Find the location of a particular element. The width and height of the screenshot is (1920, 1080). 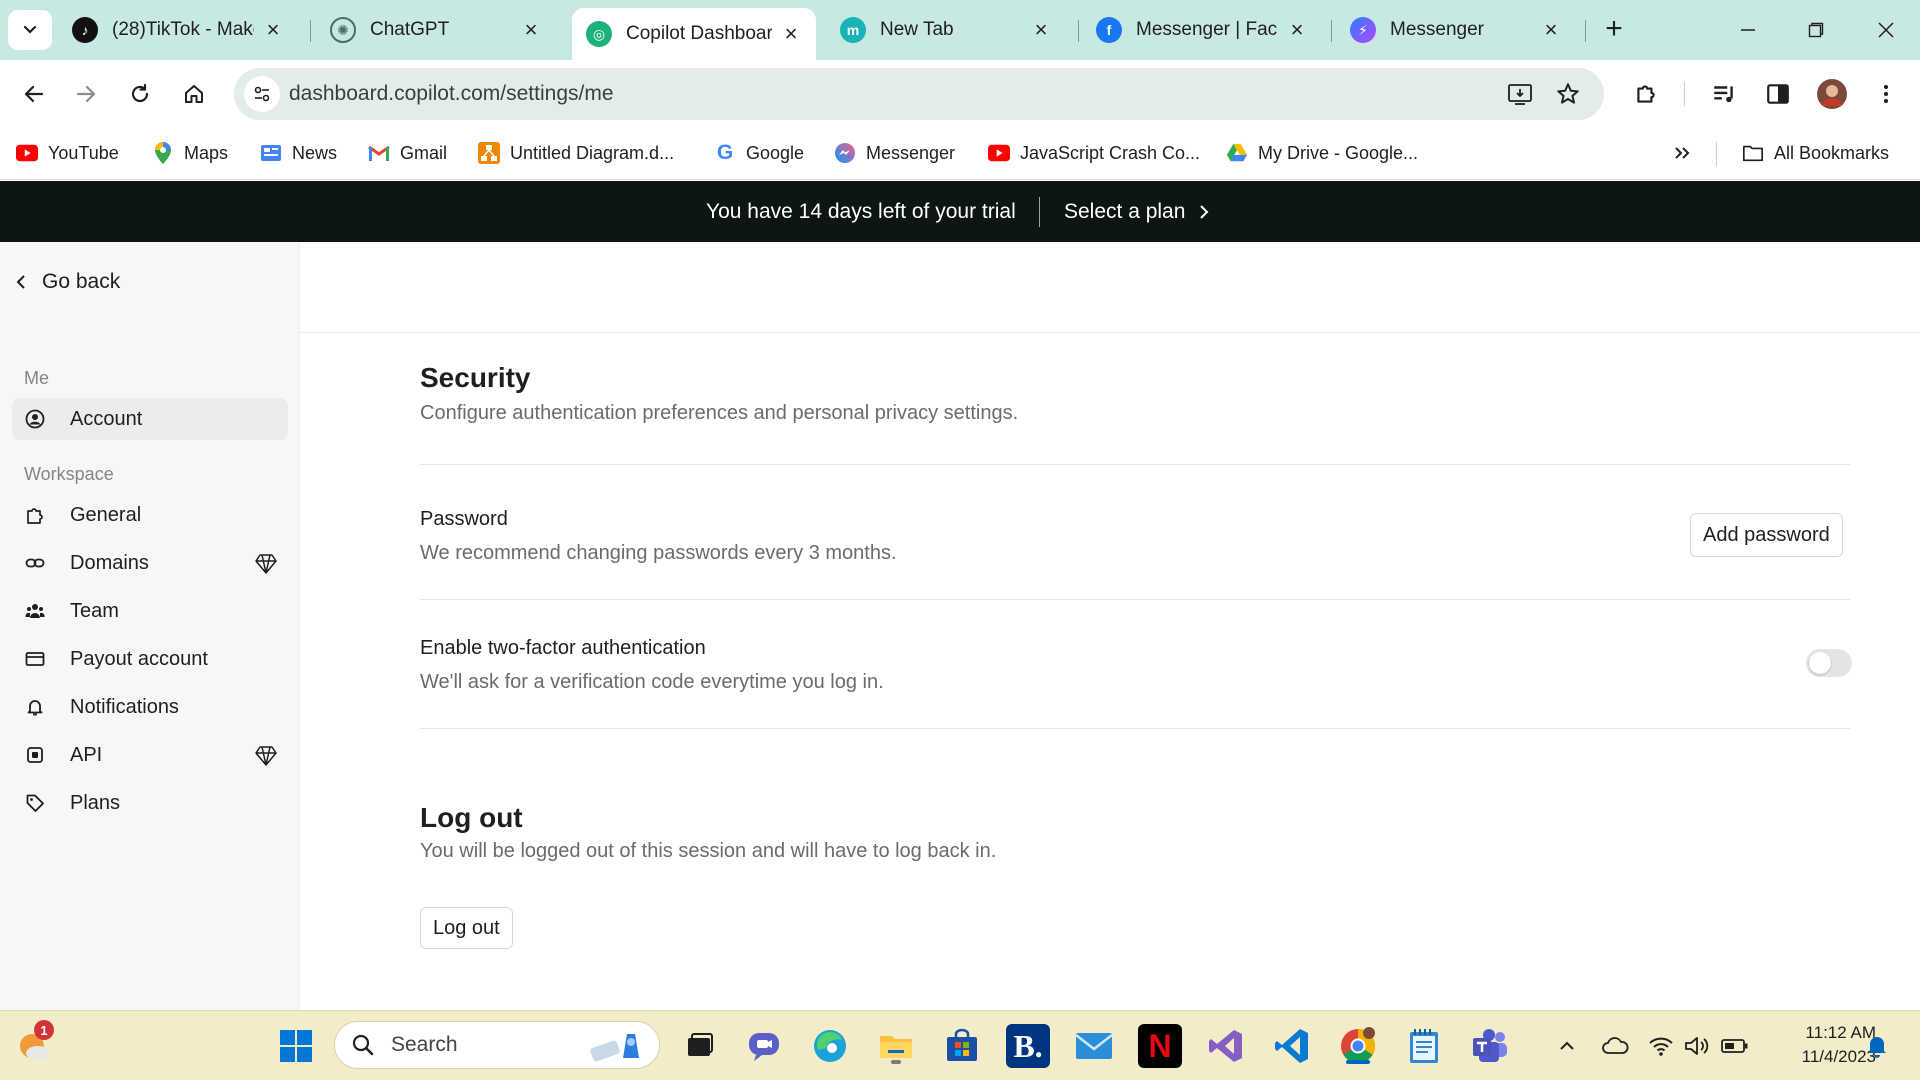

taskbar-teams is located at coordinates (1490, 1046).